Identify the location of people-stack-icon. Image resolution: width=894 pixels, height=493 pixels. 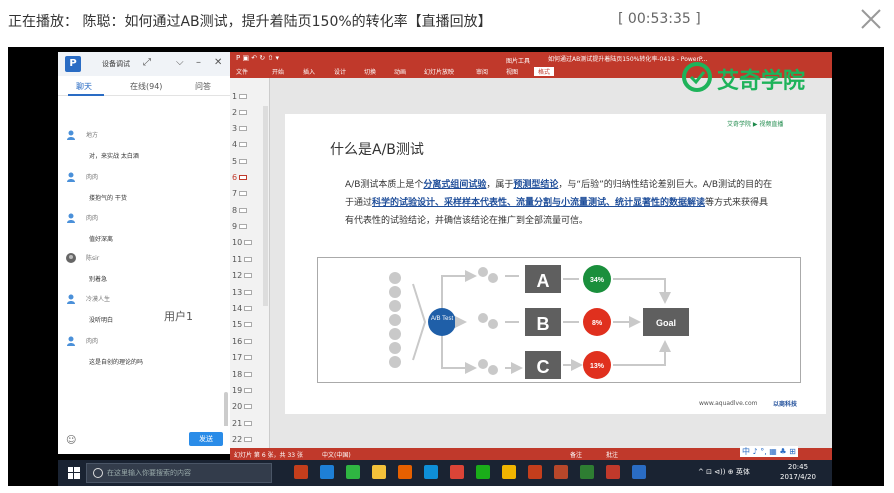
(395, 320).